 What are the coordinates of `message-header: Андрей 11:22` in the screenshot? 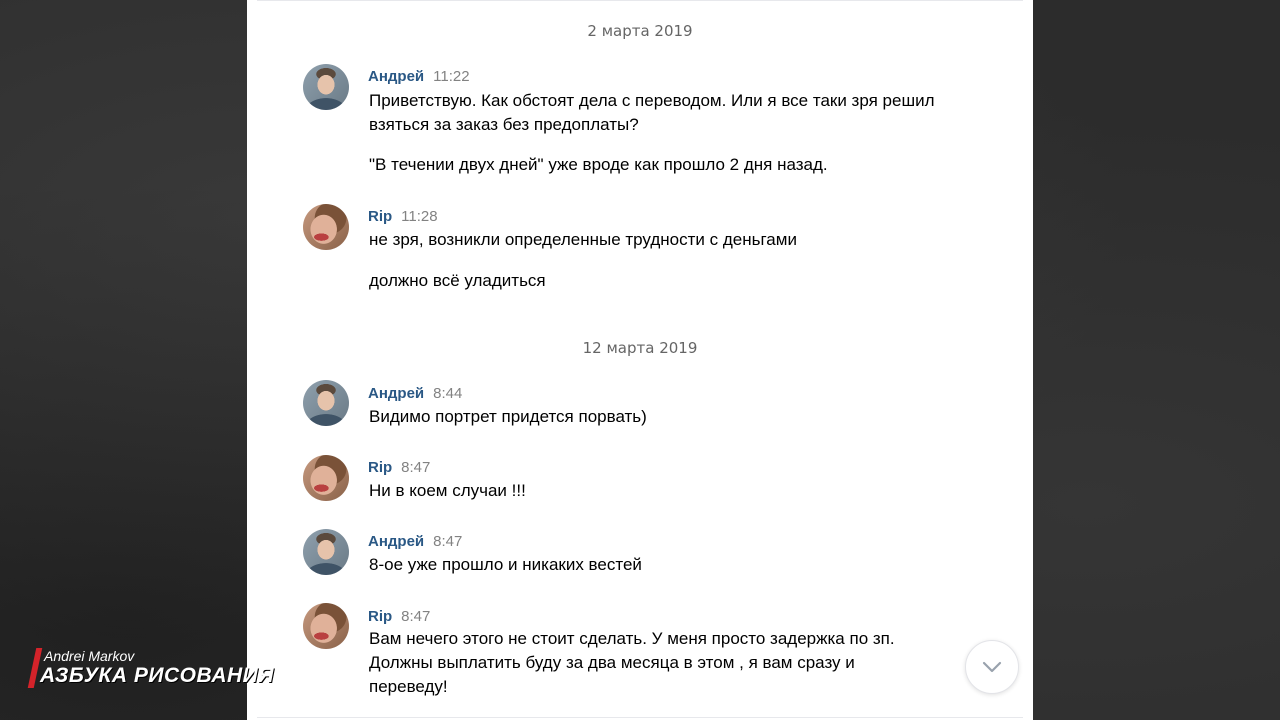 It's located at (419, 76).